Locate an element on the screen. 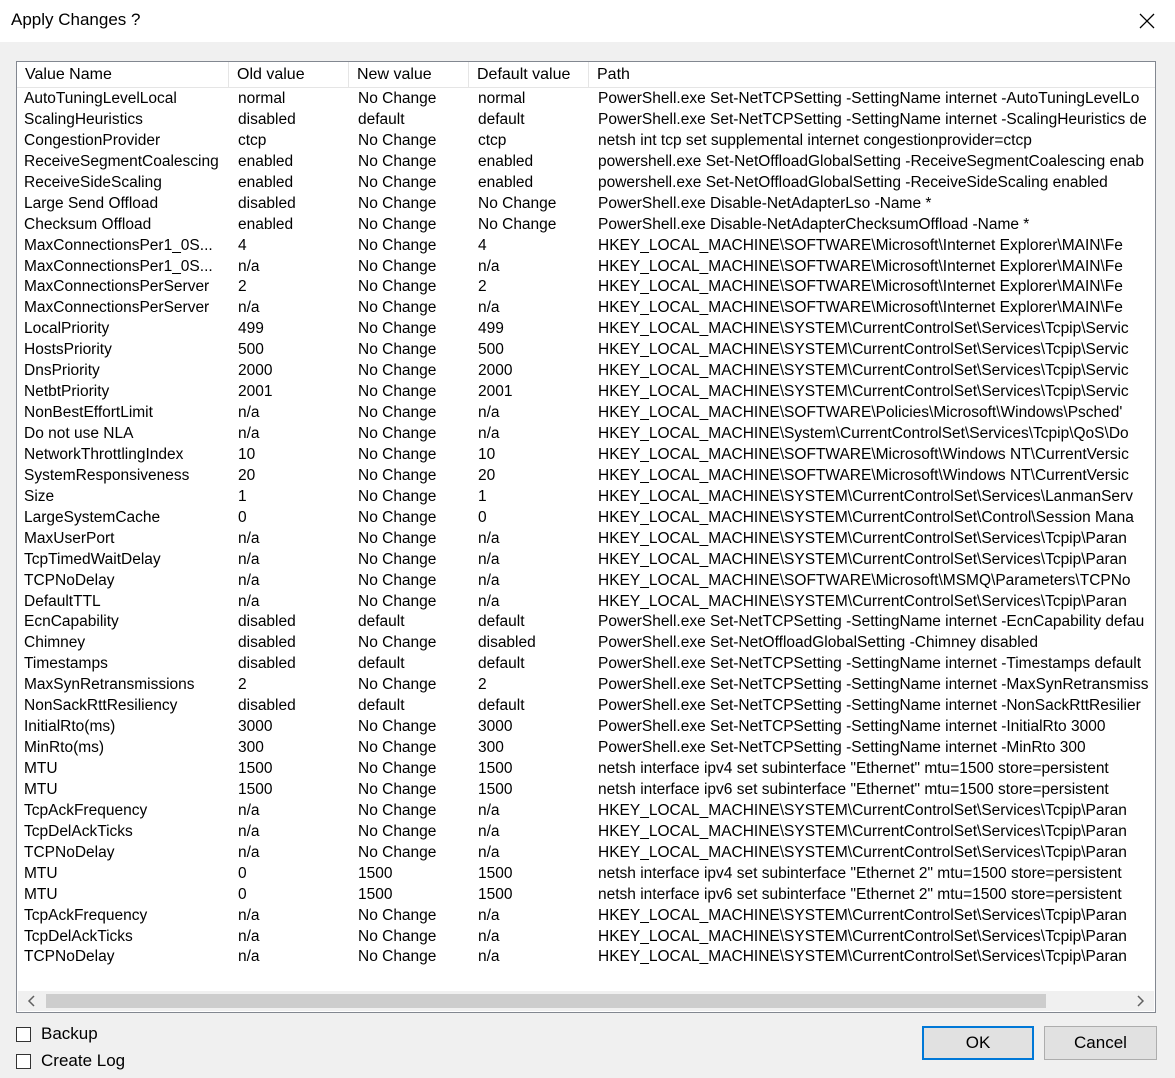 The image size is (1175, 1078). cell-value-name: MTU is located at coordinates (41, 768).